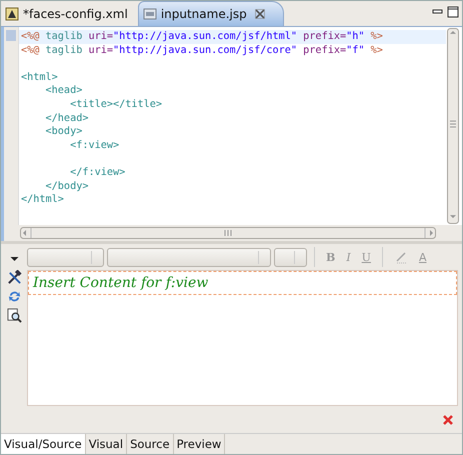 This screenshot has width=463, height=455. What do you see at coordinates (448, 420) in the screenshot?
I see `error-icon` at bounding box center [448, 420].